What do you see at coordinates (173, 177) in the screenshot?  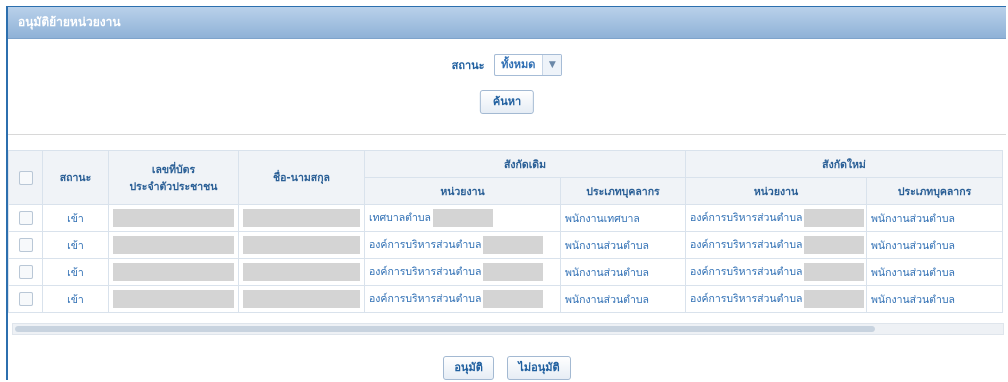 I see `id-card-header: เลขที่บัตร ประจำตัวประชาชน` at bounding box center [173, 177].